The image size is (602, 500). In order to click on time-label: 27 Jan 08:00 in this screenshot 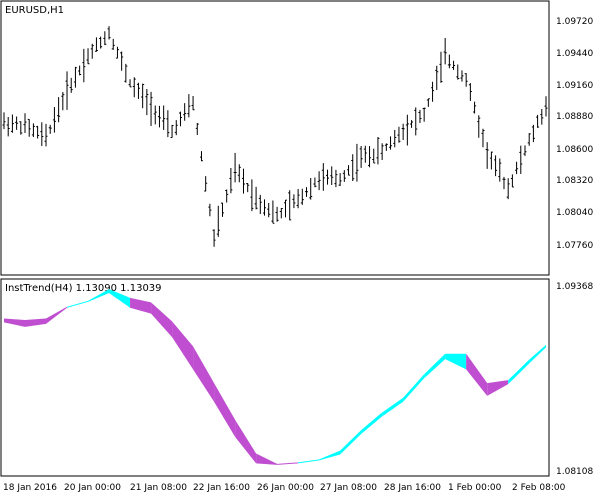, I will do `click(348, 488)`.